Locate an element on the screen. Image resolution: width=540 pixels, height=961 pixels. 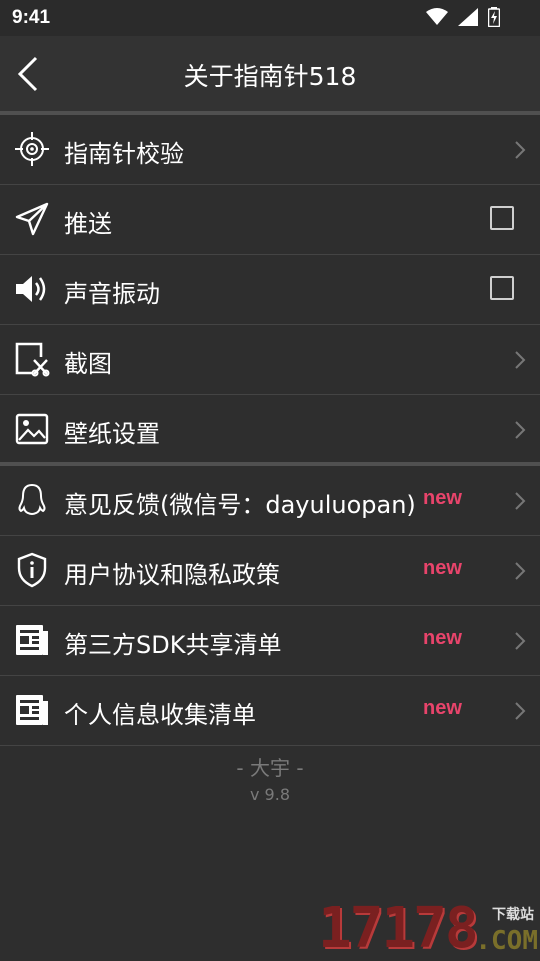
status-bar: 9:41 is located at coordinates (270, 18).